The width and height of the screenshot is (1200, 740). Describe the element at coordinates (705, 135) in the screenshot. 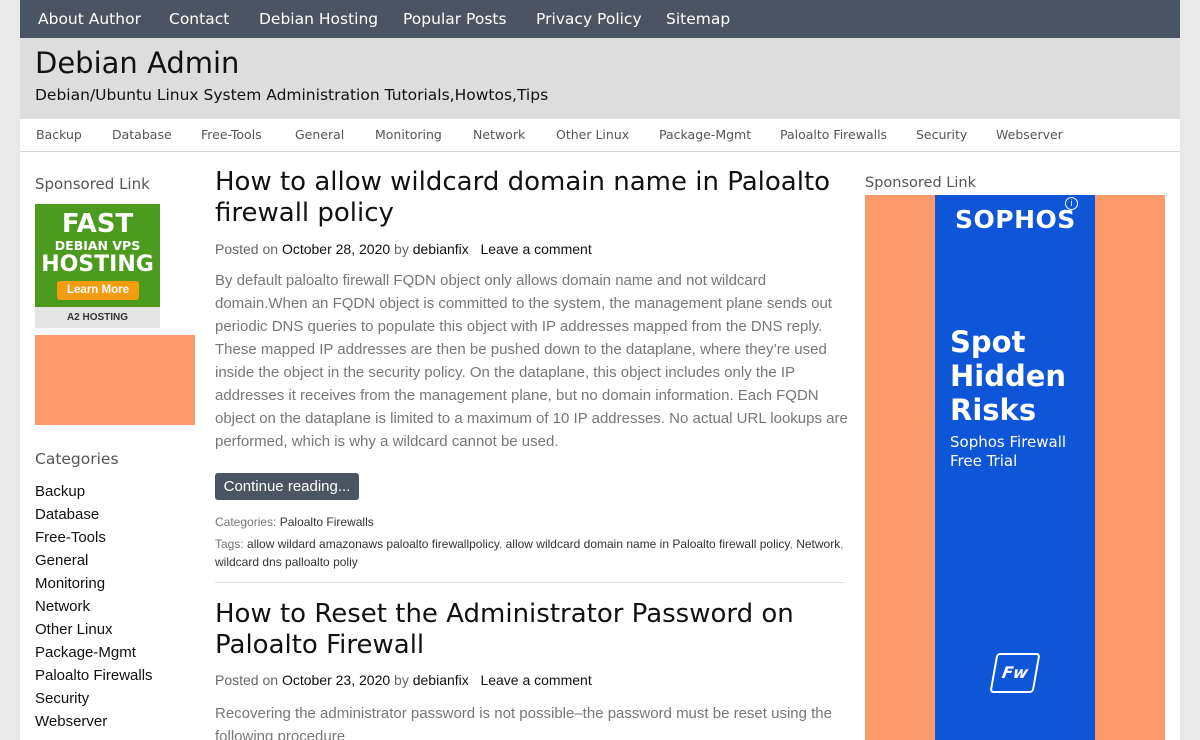

I see `cat-nav-package-mgmt: Package-Mgmt` at that location.